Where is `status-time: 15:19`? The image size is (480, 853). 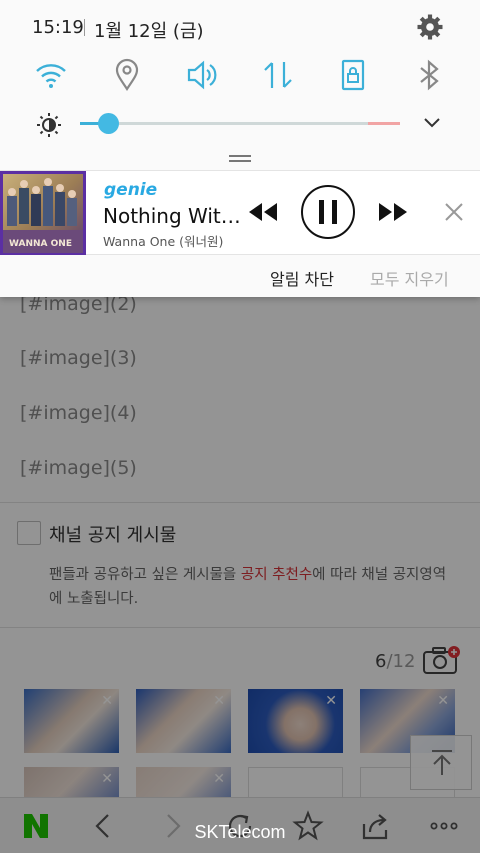 status-time: 15:19 is located at coordinates (58, 27).